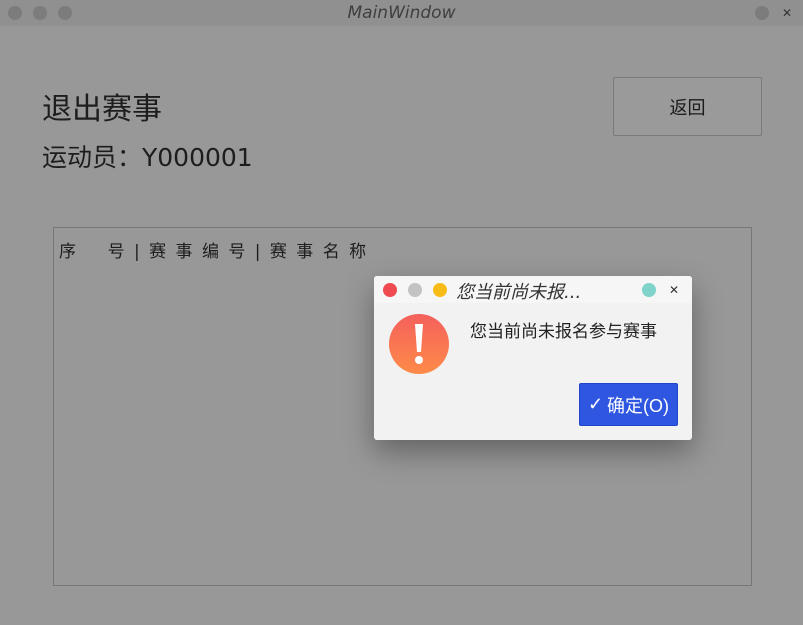  I want to click on checkmark-icon: ✓, so click(595, 404).